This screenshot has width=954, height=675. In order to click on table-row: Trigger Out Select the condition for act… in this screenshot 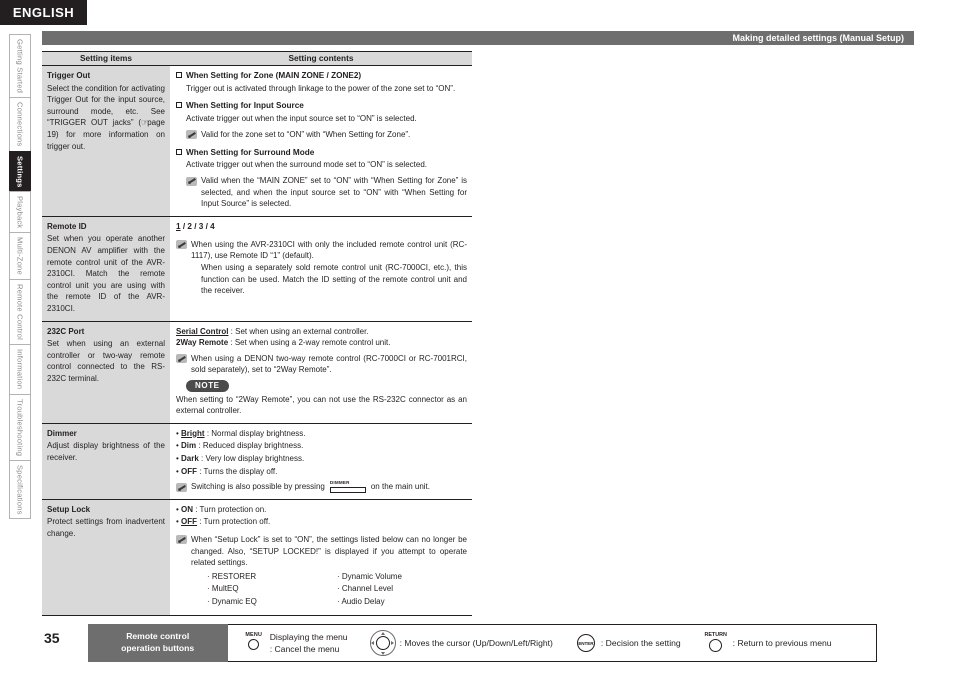, I will do `click(257, 141)`.